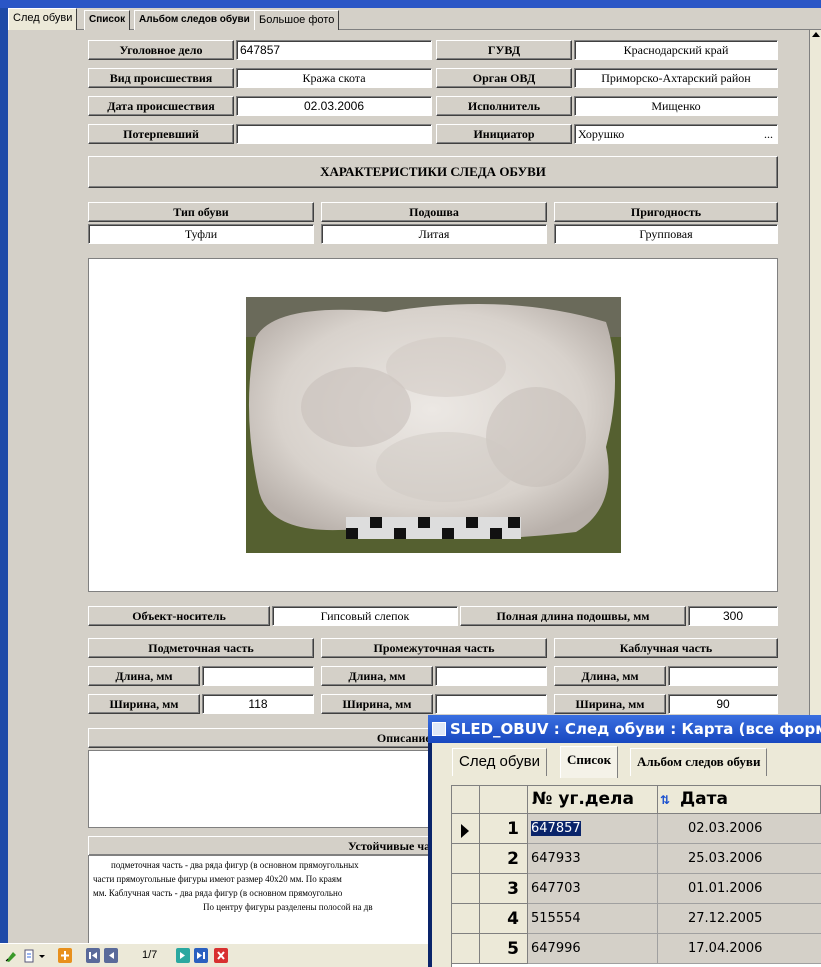  I want to click on date-cell: 17.04.2006, so click(739, 949).